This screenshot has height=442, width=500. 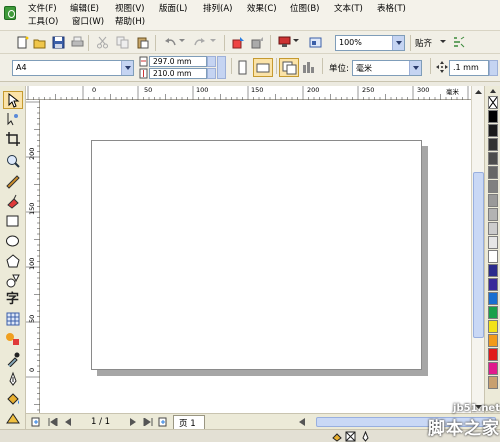 What do you see at coordinates (284, 42) in the screenshot?
I see `application-launcher-icon` at bounding box center [284, 42].